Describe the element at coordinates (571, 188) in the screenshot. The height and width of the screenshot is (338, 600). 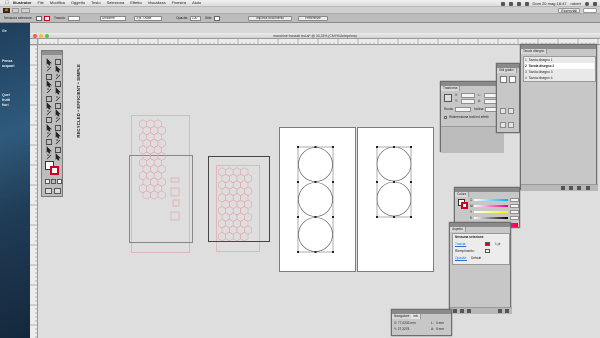
I see `move-down-icon` at that location.